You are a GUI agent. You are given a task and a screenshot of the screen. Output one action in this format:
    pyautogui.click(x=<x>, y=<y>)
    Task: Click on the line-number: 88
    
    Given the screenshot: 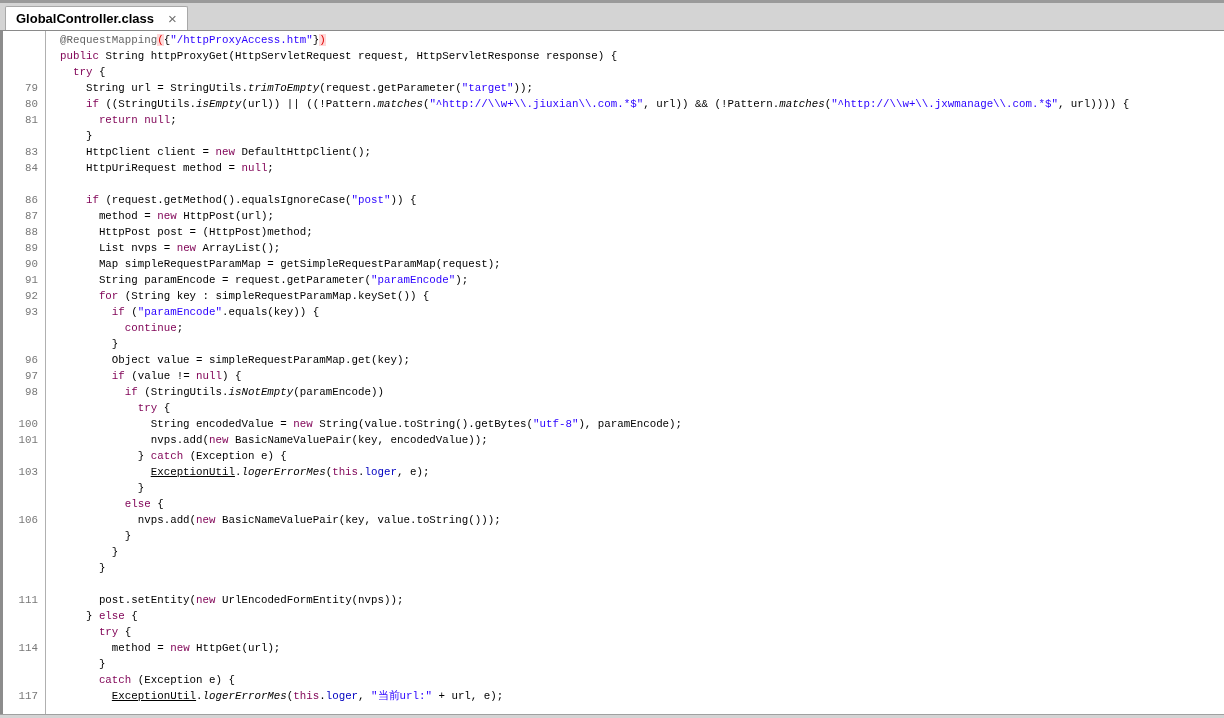 What is the action you would take?
    pyautogui.click(x=31, y=232)
    